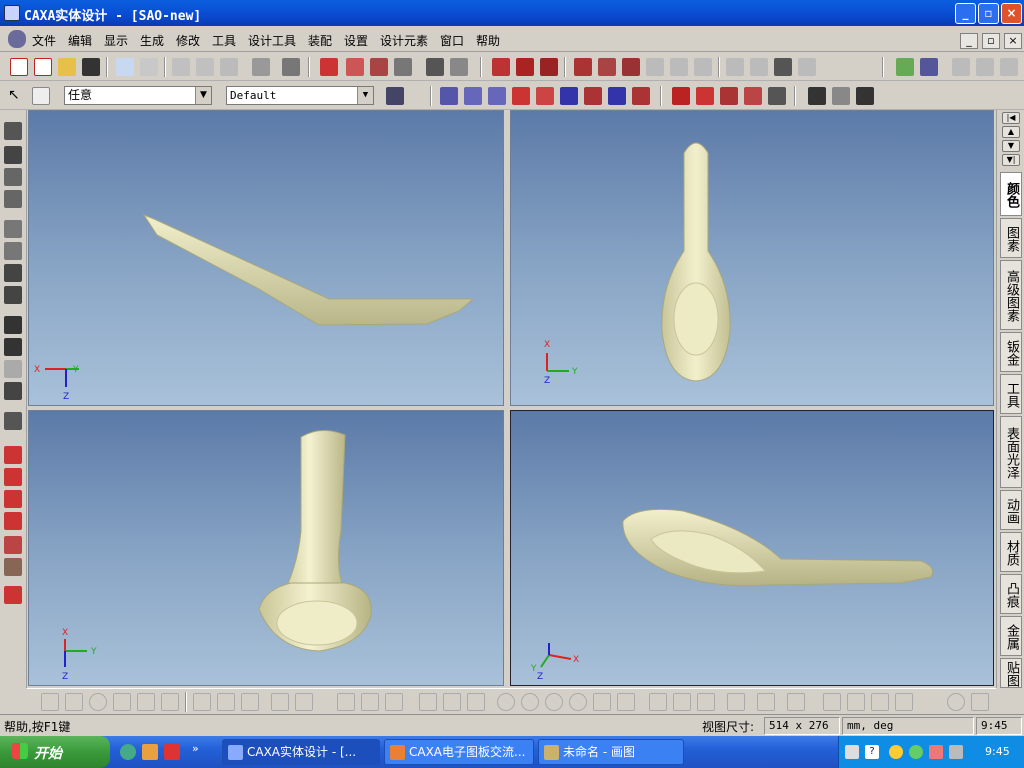 This screenshot has height=768, width=1024. Describe the element at coordinates (753, 96) in the screenshot. I see `curve-spline-icon` at that location.